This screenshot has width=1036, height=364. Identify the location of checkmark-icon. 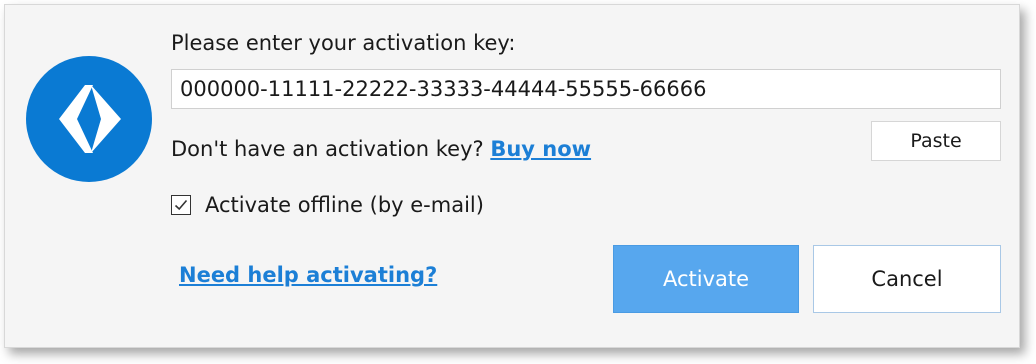
(181, 205).